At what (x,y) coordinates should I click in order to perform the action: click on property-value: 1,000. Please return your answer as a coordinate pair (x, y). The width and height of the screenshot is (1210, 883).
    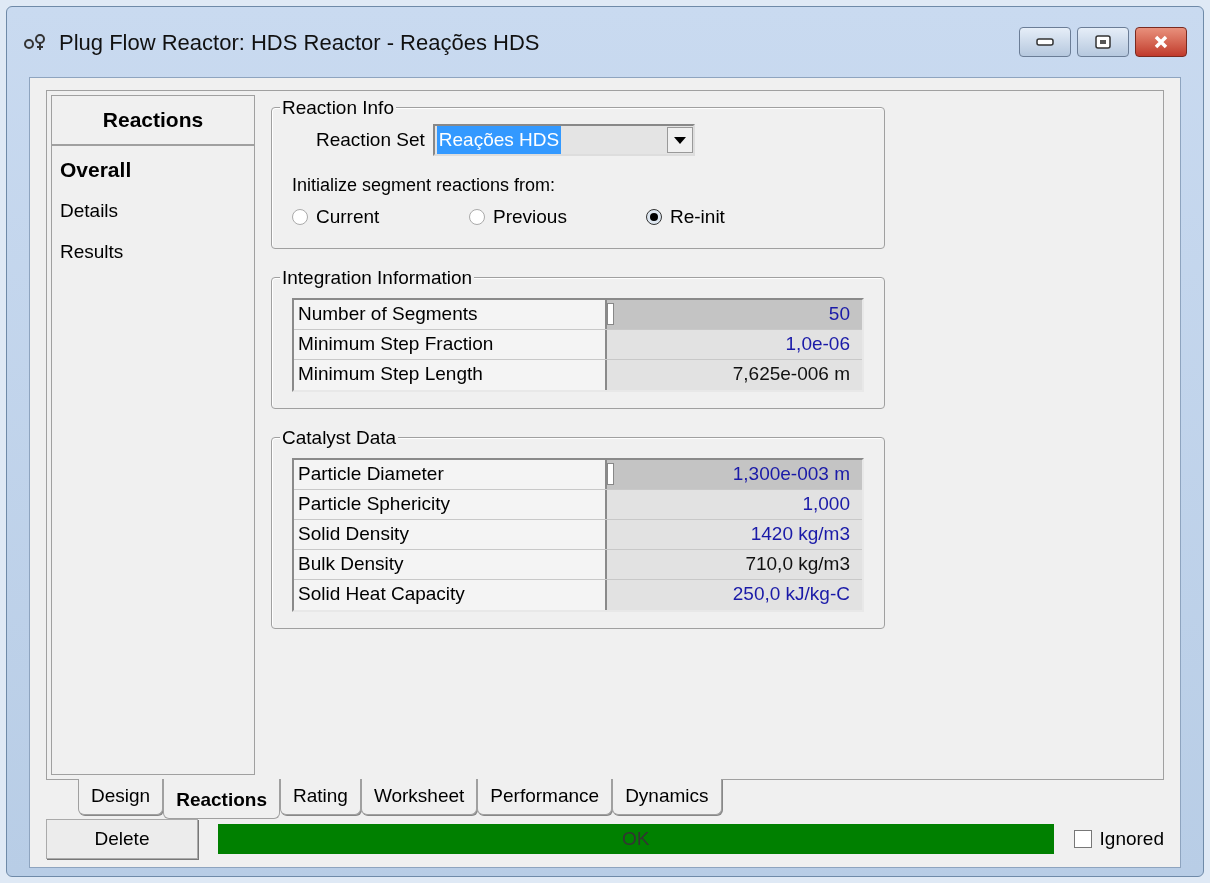
    Looking at the image, I should click on (734, 504).